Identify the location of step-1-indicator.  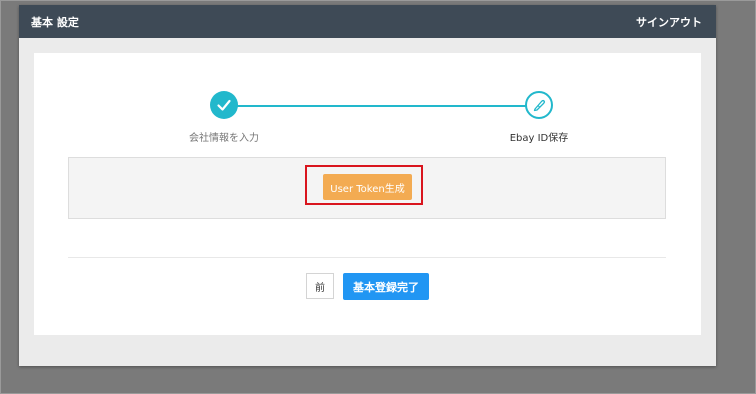
(224, 105).